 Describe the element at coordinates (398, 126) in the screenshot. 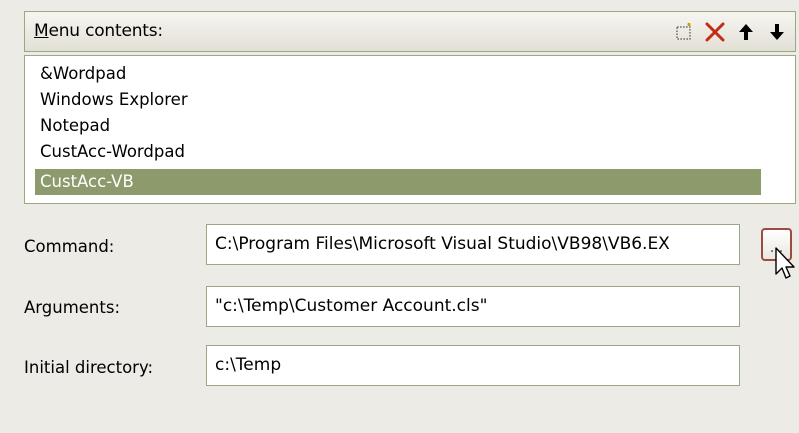

I see `list-item-notepad: Notepad` at that location.